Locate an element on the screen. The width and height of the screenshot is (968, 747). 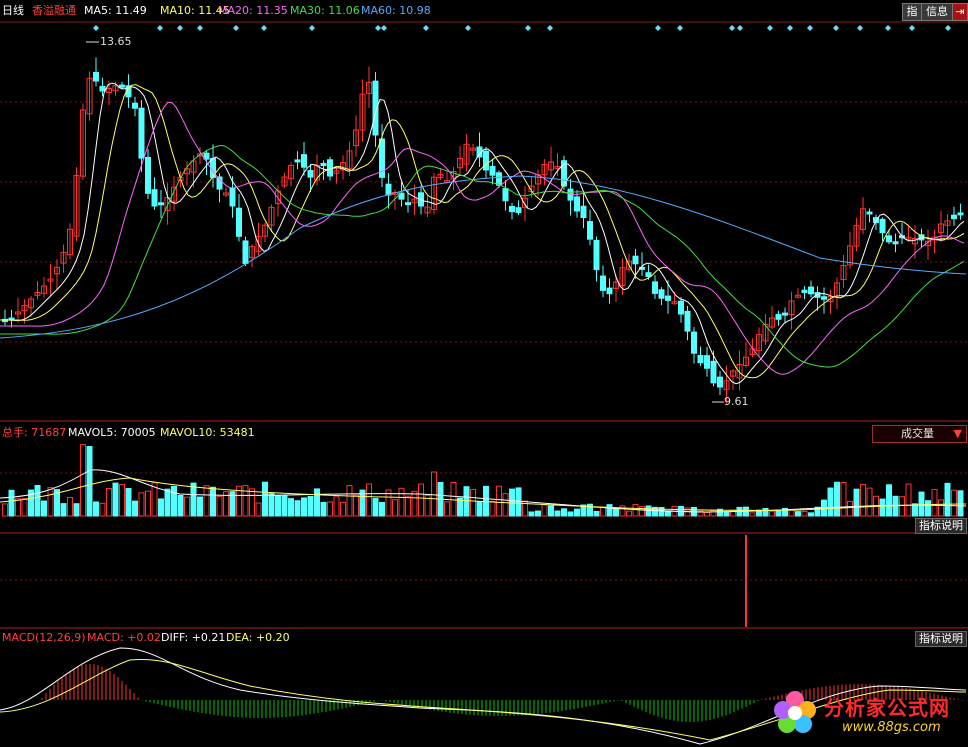
ma60-label: MA60: 10.98 is located at coordinates (396, 10).